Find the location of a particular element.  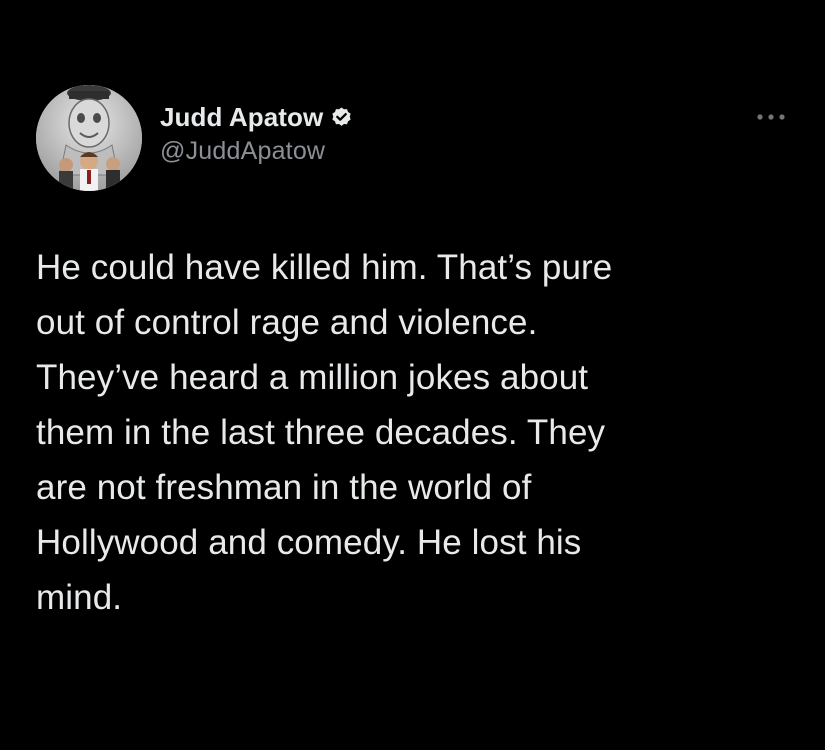

more-options-icon is located at coordinates (771, 117).